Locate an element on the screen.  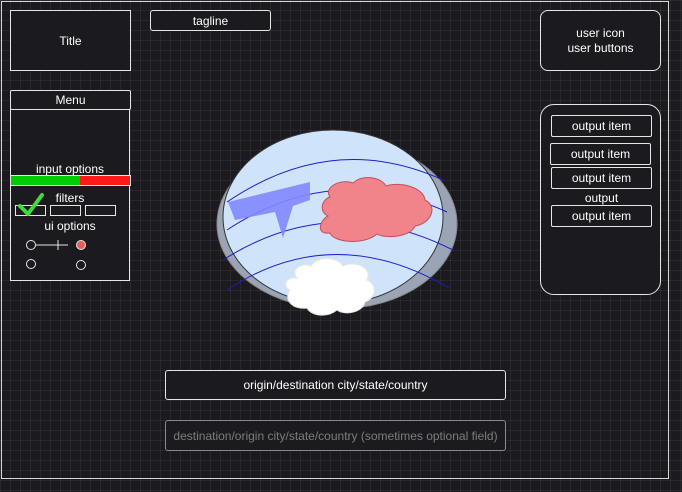
user-area: user icon user buttons is located at coordinates (600, 40).